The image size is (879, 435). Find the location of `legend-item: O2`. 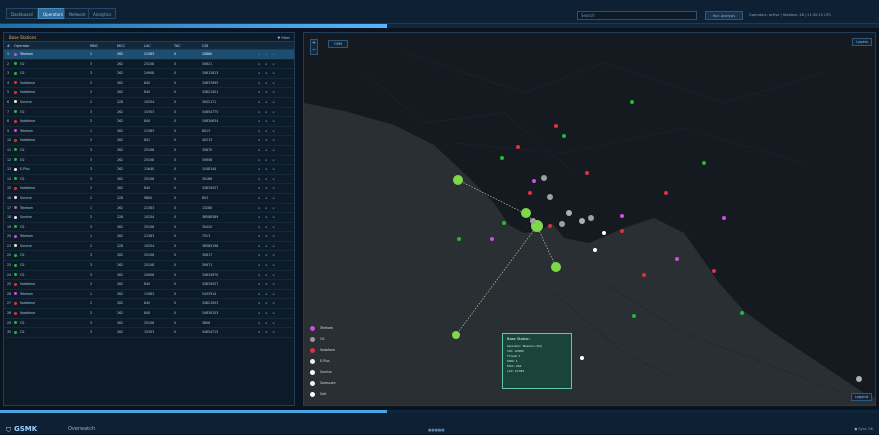

legend-item: O2 is located at coordinates (340, 339).